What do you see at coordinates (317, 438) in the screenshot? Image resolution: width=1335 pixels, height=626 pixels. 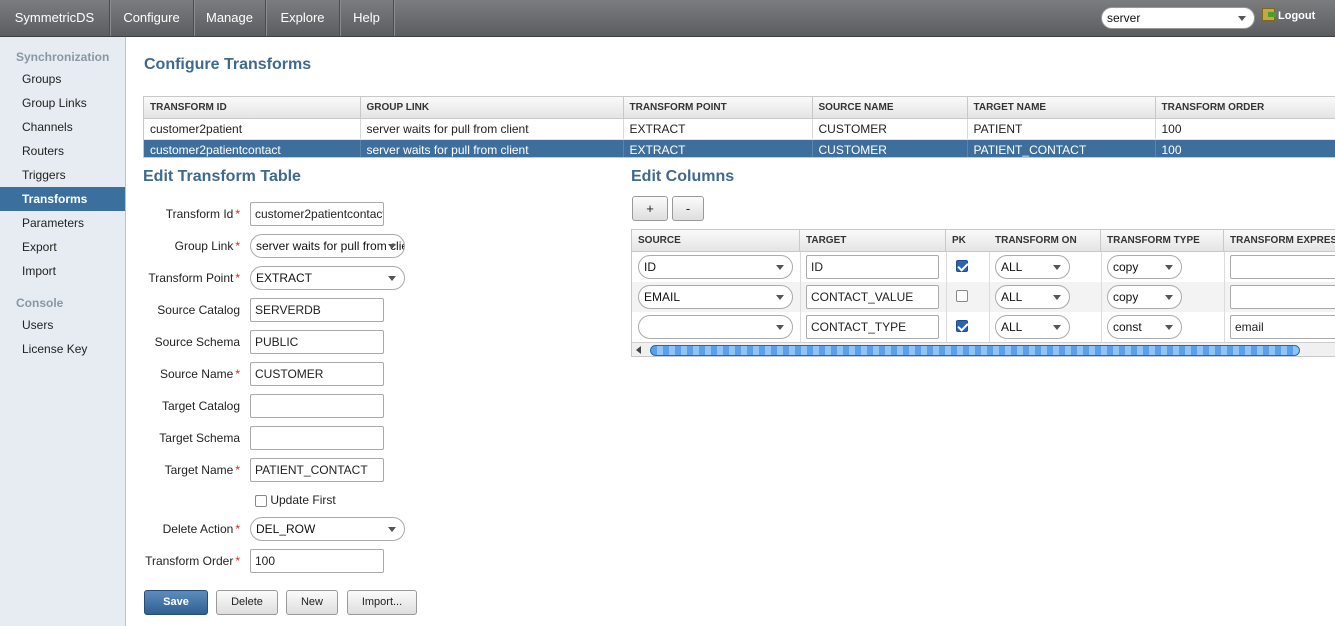 I see `target-schema-field` at bounding box center [317, 438].